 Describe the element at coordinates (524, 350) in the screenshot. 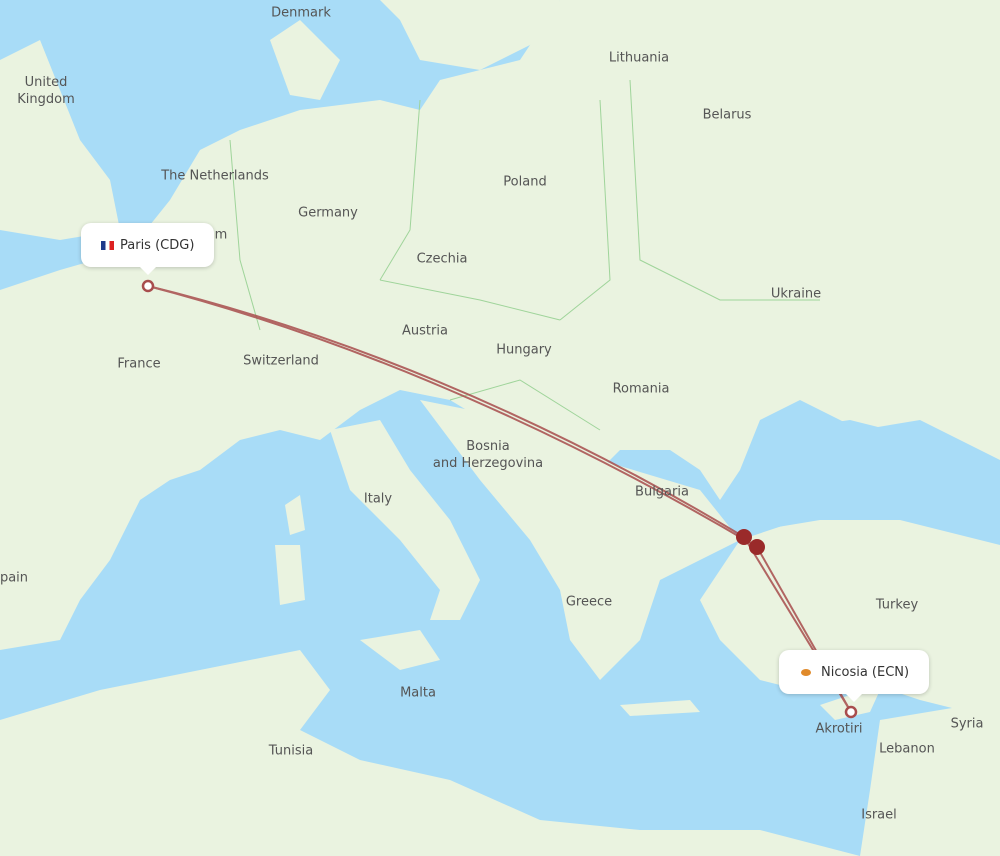

I see `label-hungary: Hungary` at that location.